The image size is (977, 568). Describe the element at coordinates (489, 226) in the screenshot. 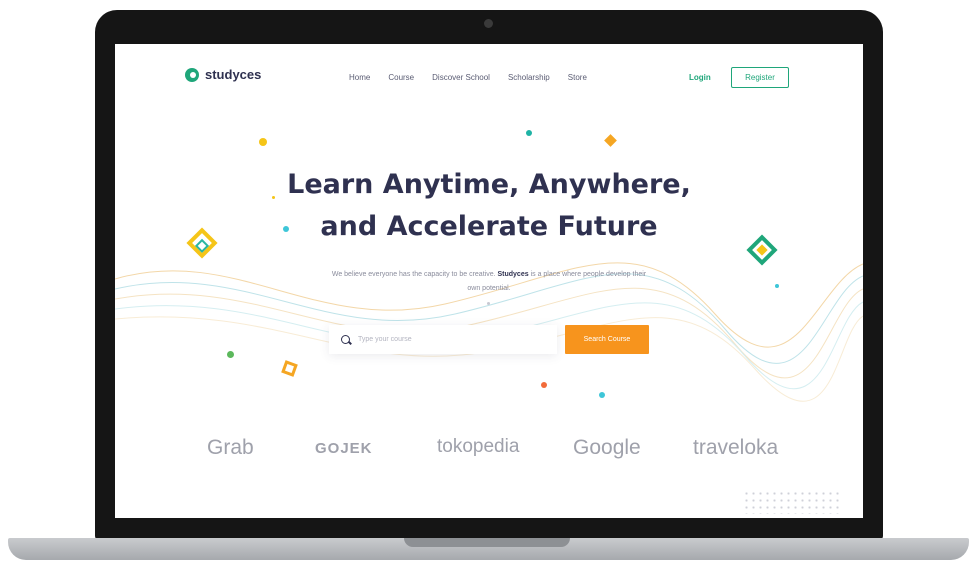

I see `hero-title-line-2: and Accelerate Future` at that location.